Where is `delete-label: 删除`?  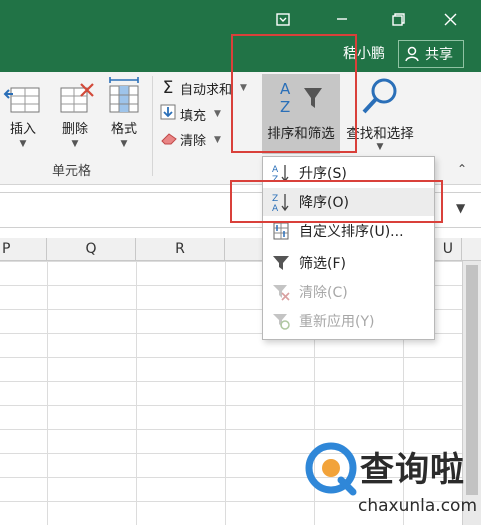
delete-label: 删除 is located at coordinates (74, 129).